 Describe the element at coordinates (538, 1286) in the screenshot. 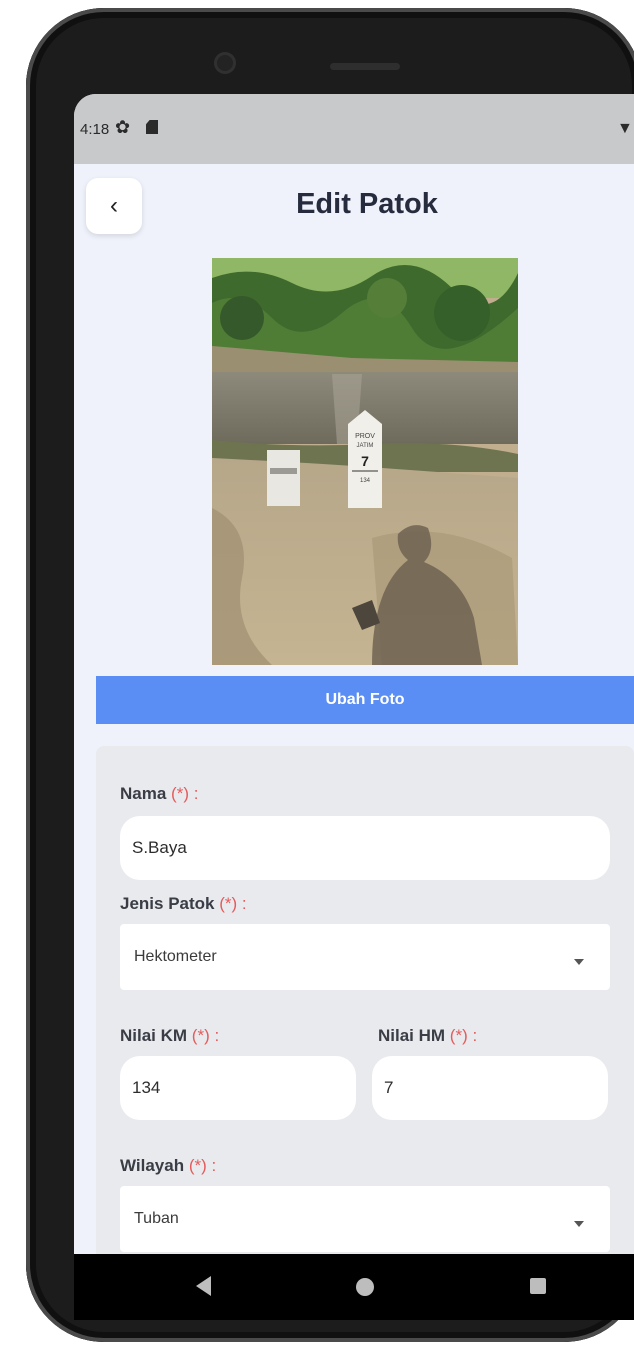

I see `nav-recents-icon` at that location.